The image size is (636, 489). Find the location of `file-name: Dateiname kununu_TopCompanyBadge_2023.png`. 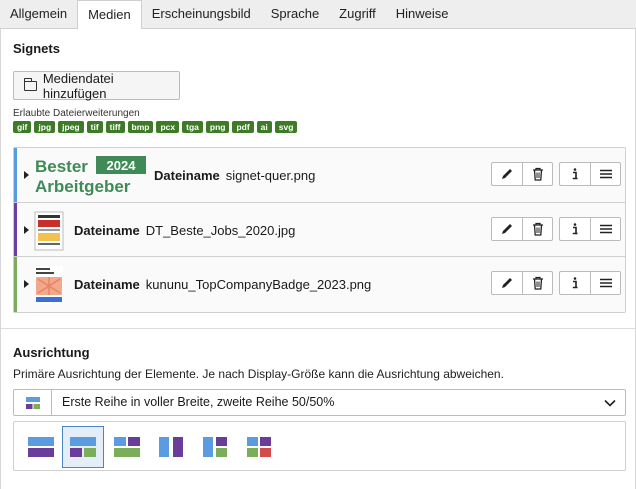

file-name: Dateiname kununu_TopCompanyBadge_2023.png is located at coordinates (222, 284).